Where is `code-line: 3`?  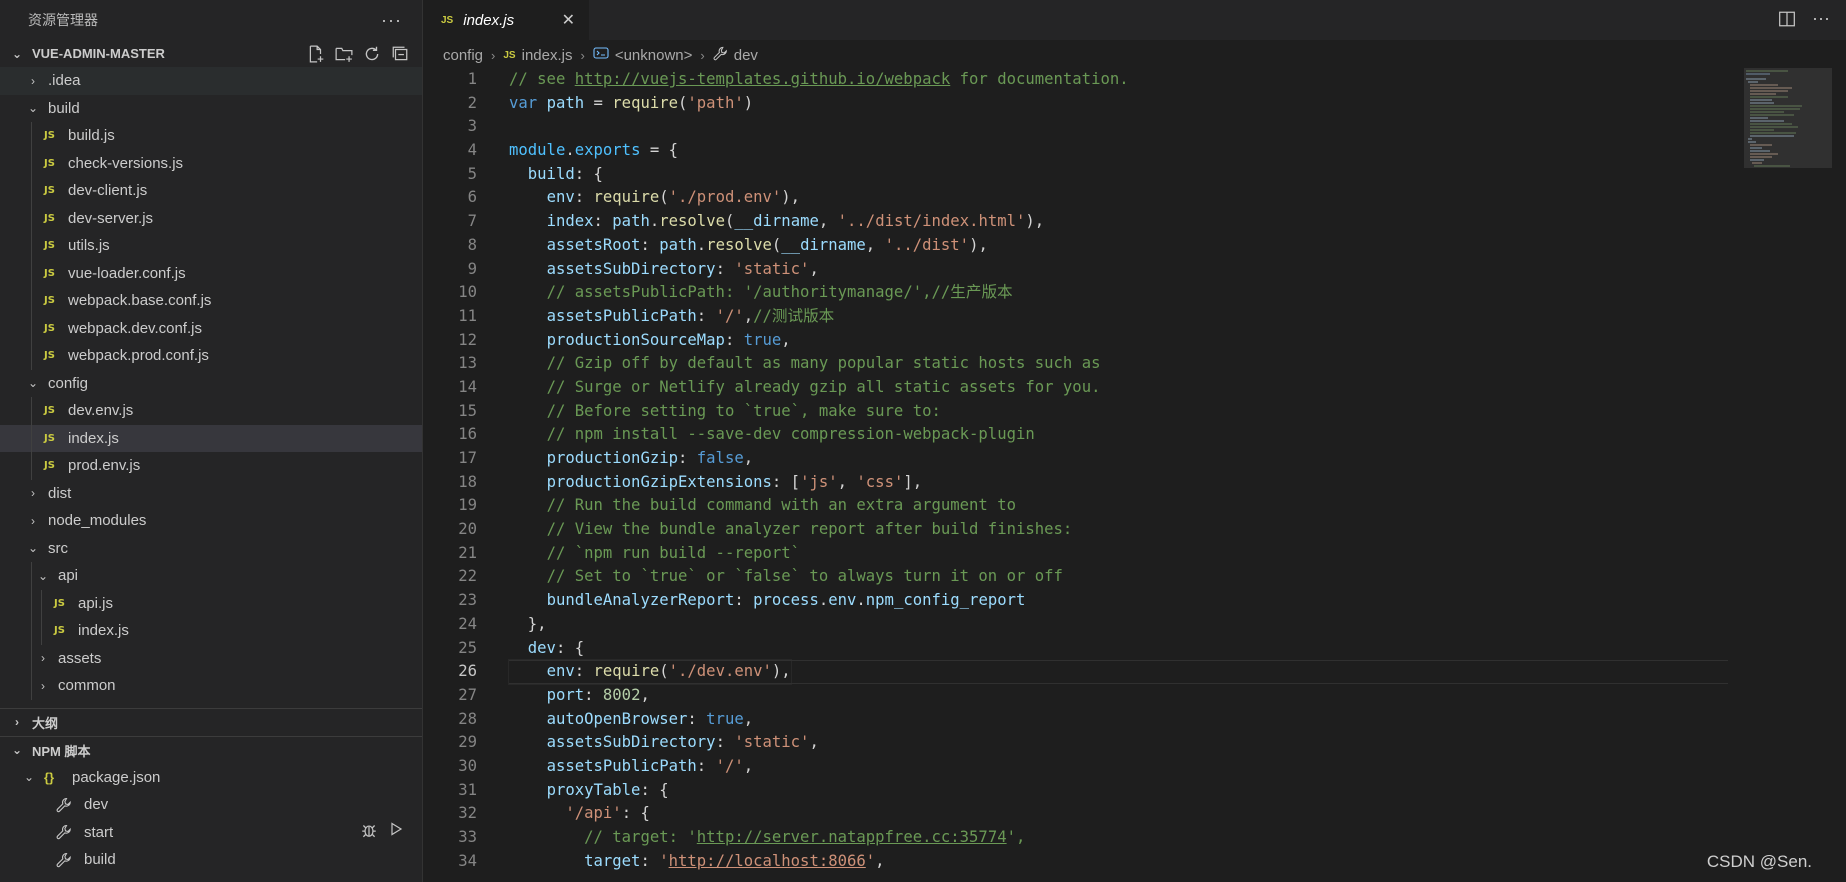
code-line: 3 is located at coordinates (1134, 127).